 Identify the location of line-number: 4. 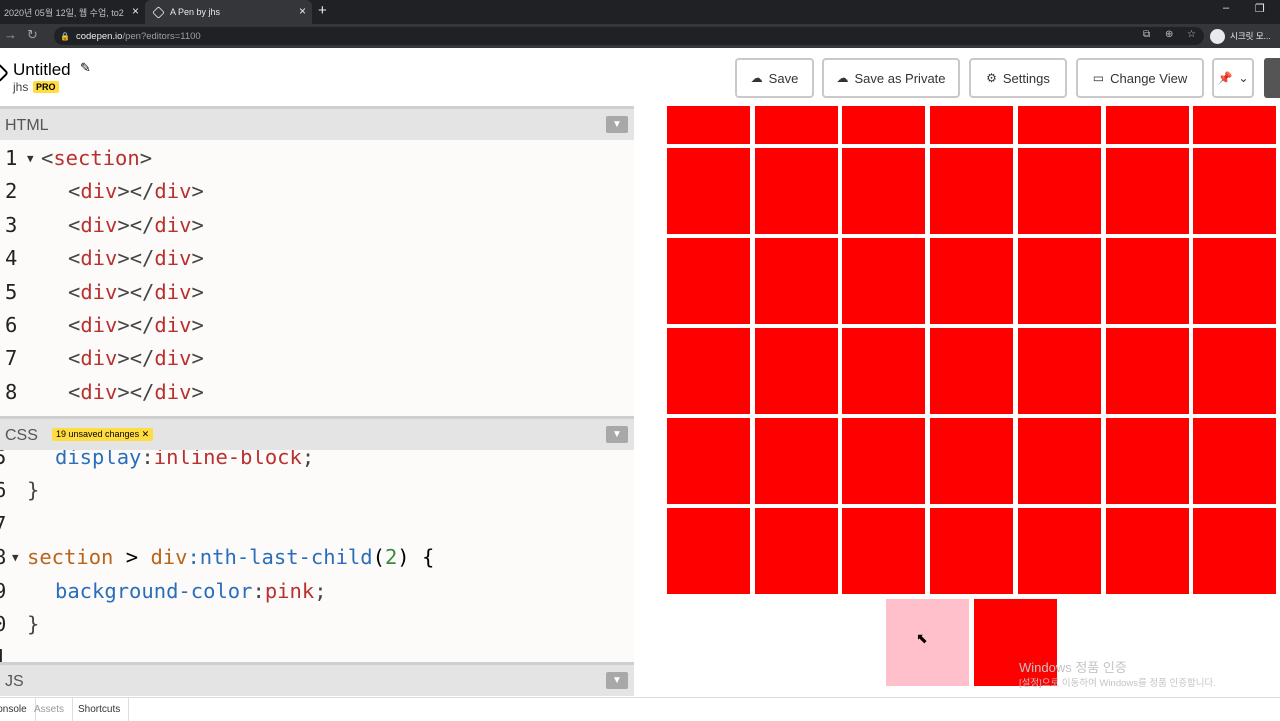
(11, 258).